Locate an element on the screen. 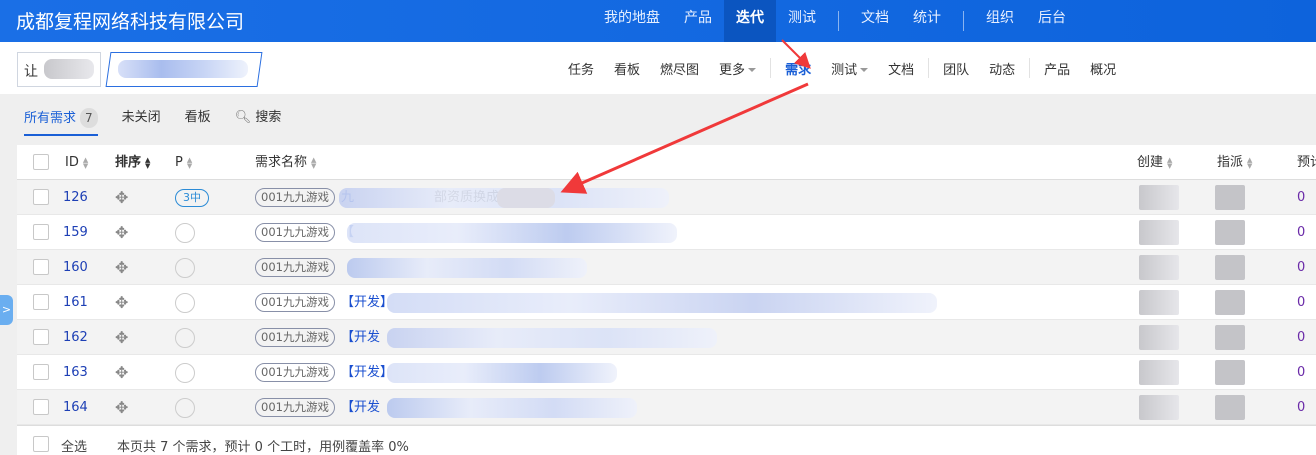 The height and width of the screenshot is (455, 1316). annotation-arrows is located at coordinates (685, 116).